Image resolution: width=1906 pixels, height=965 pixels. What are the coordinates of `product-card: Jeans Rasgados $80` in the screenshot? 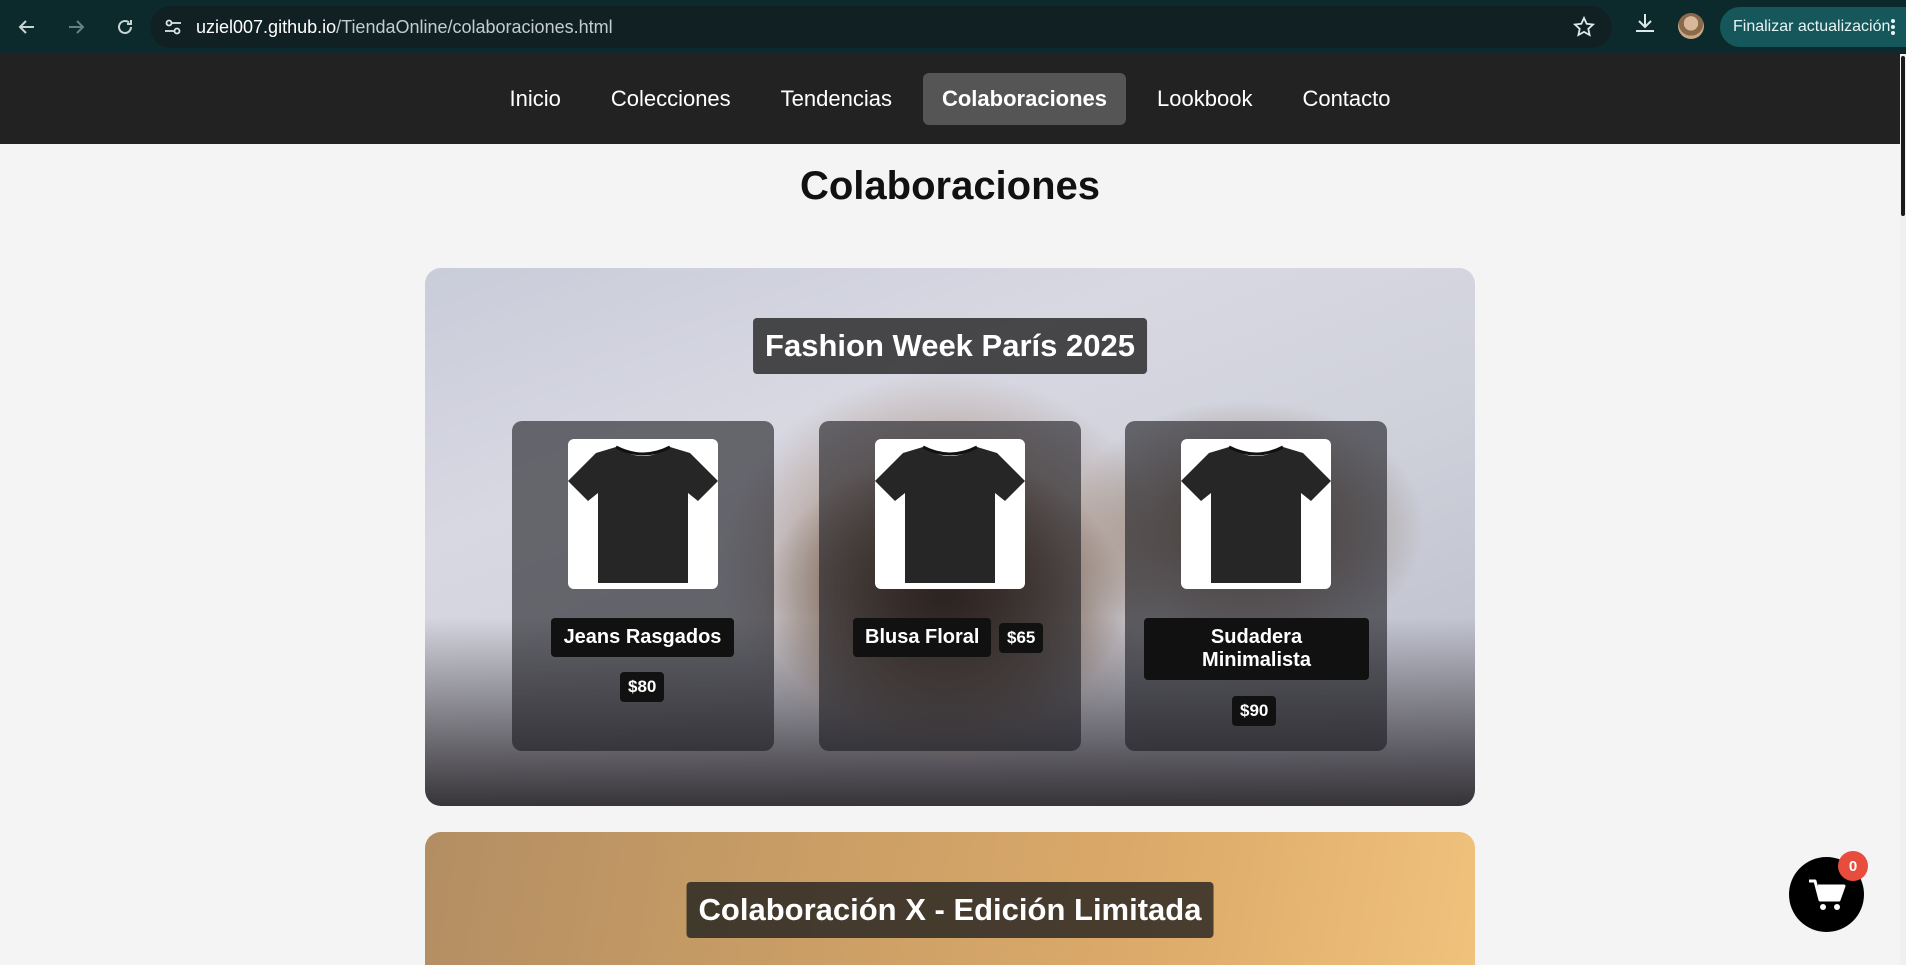 It's located at (643, 586).